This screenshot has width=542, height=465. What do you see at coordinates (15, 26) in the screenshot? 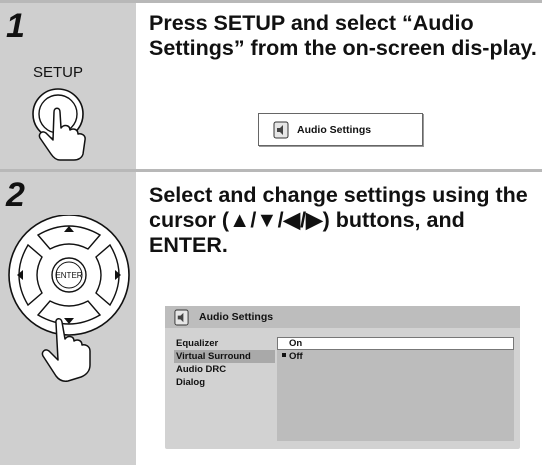
I see `step1-number: 1` at bounding box center [15, 26].